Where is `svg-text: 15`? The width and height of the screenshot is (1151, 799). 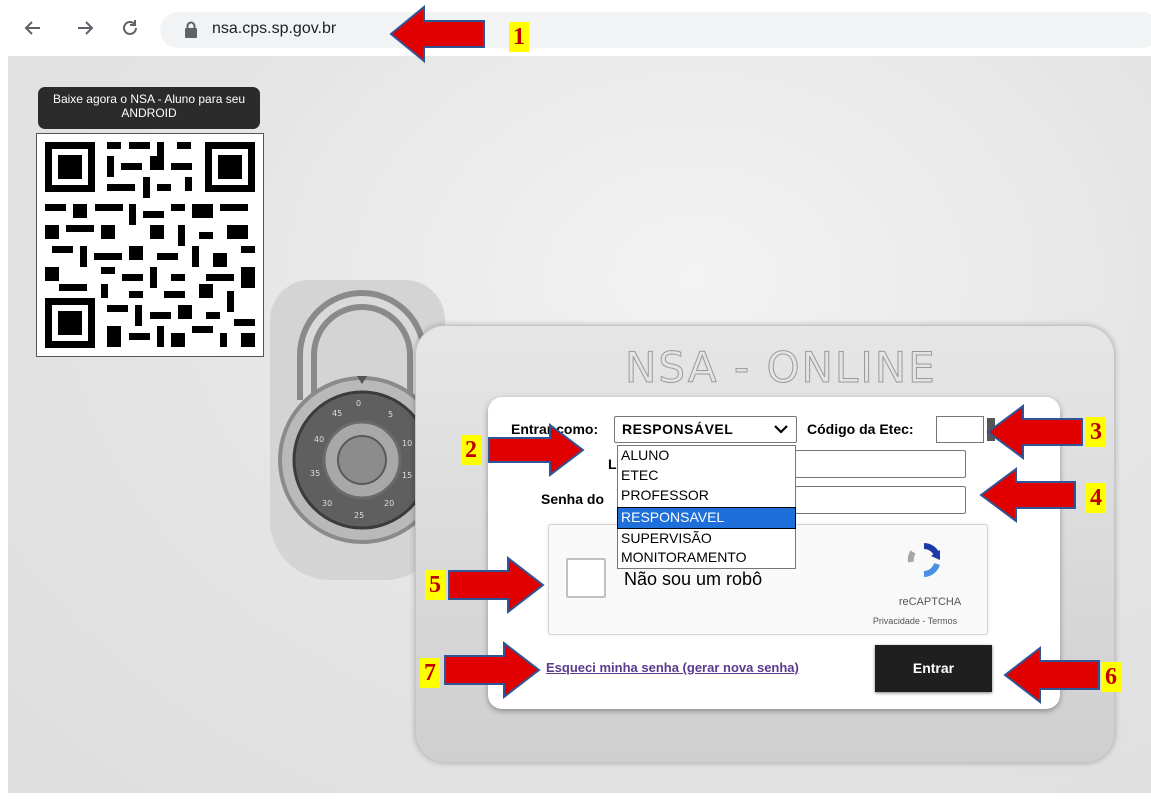 svg-text: 15 is located at coordinates (407, 475).